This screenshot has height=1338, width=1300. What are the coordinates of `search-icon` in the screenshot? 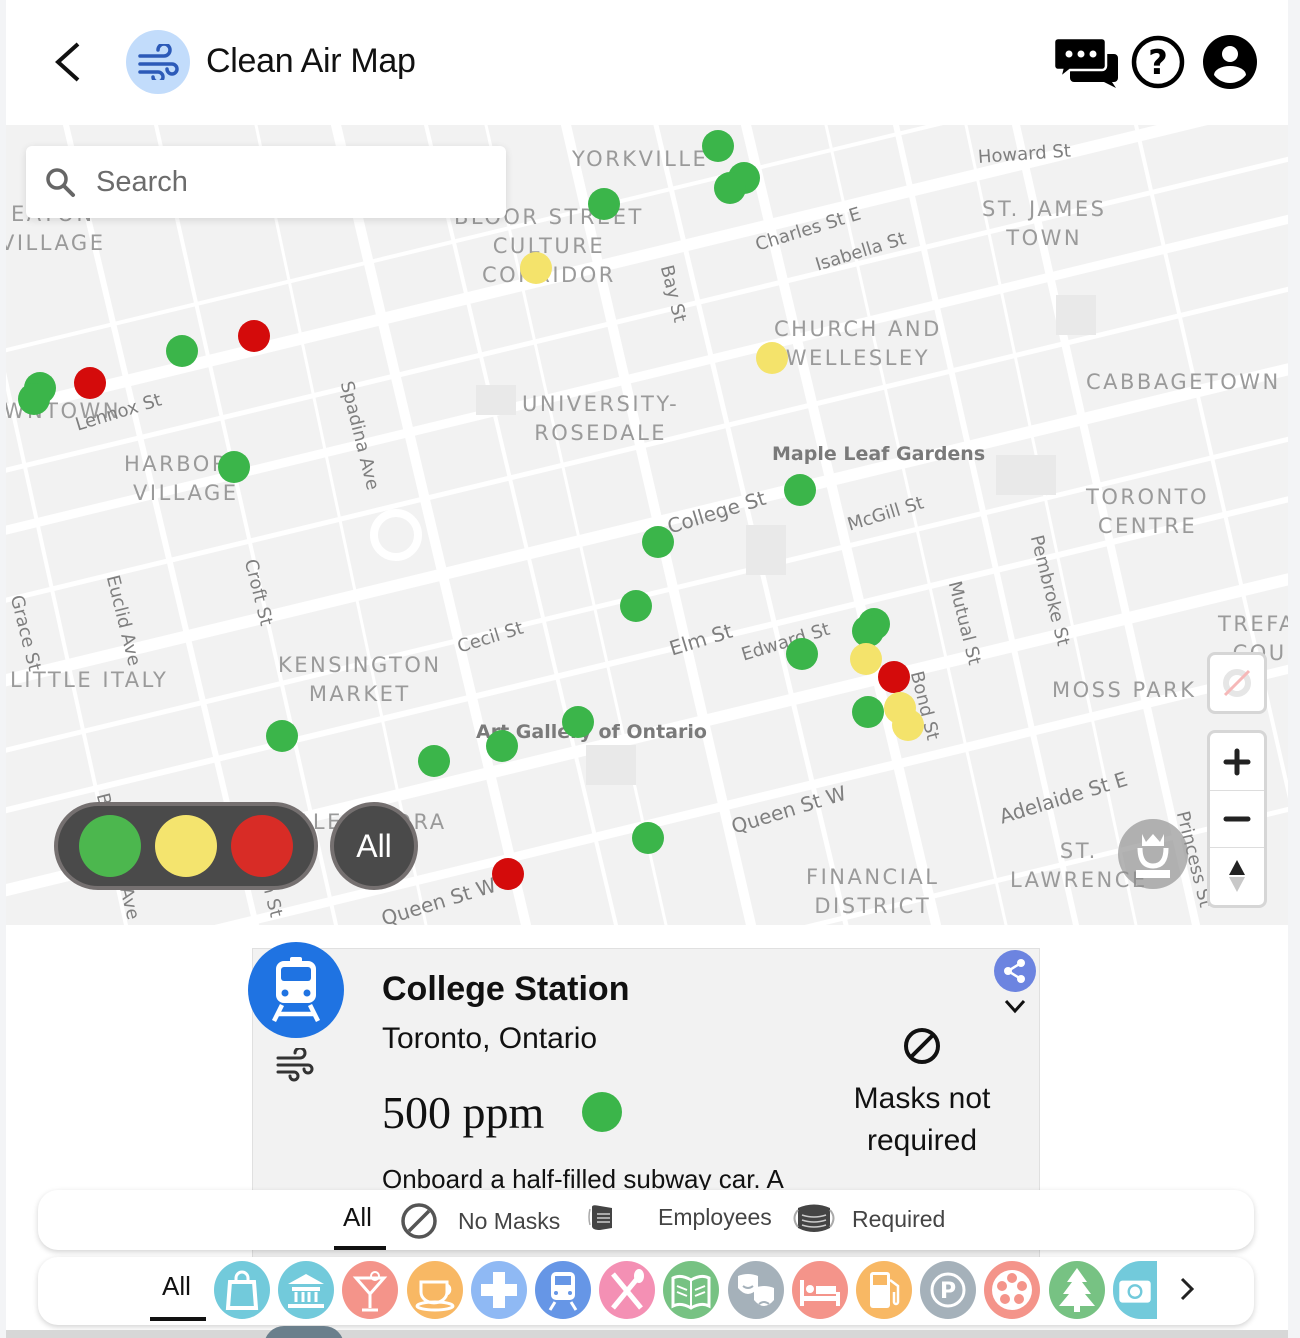 It's located at (60, 182).